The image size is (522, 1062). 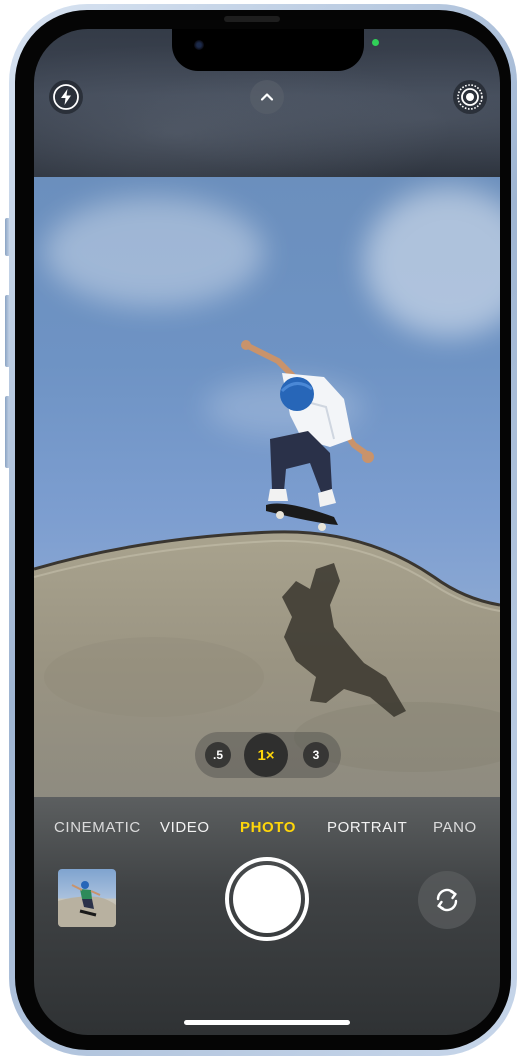 I want to click on live-photo-button, so click(x=470, y=97).